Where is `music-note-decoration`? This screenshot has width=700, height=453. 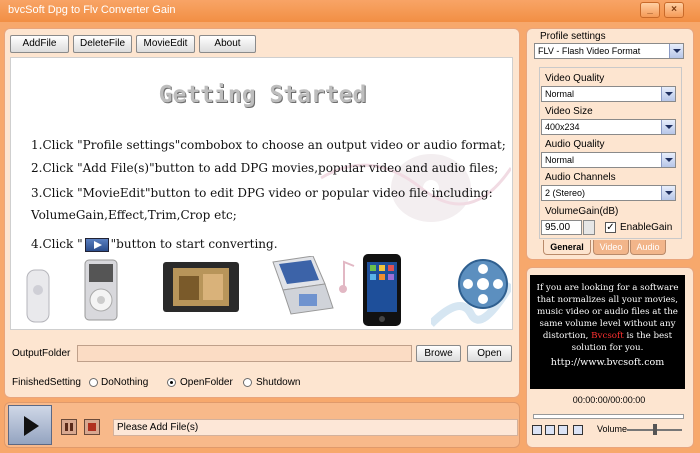 music-note-decoration is located at coordinates (347, 276).